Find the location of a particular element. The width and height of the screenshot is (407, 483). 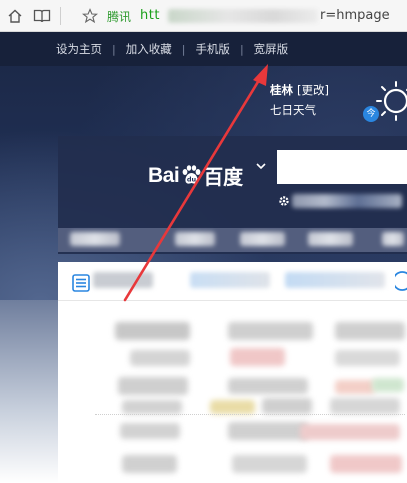

set-homepage-link: 设为主页 is located at coordinates (79, 49).